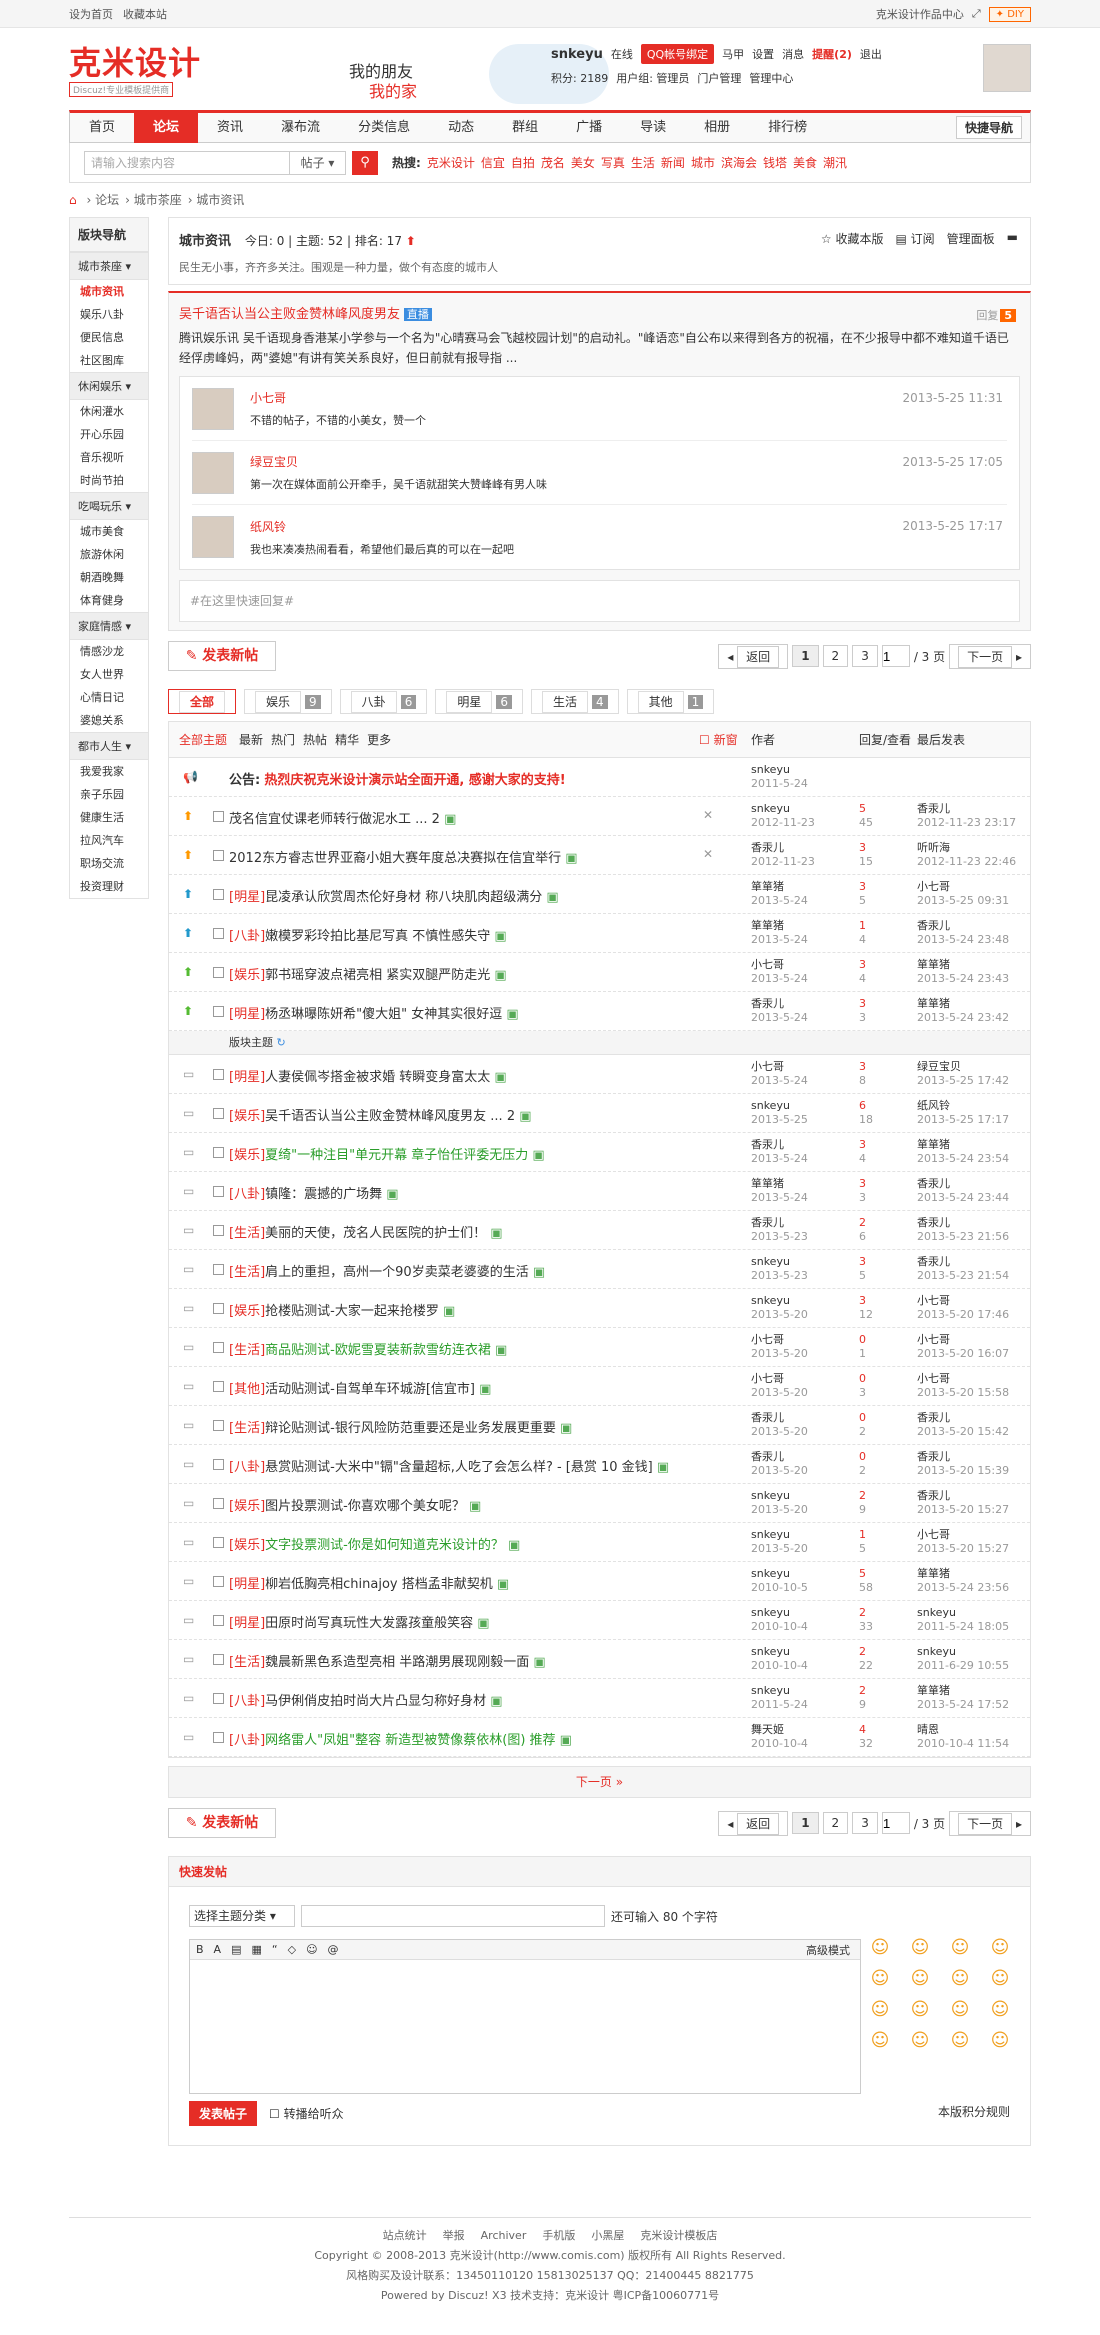 This screenshot has width=1100, height=2335. What do you see at coordinates (933, 1105) in the screenshot?
I see `last-post-user: 纸风铃` at bounding box center [933, 1105].